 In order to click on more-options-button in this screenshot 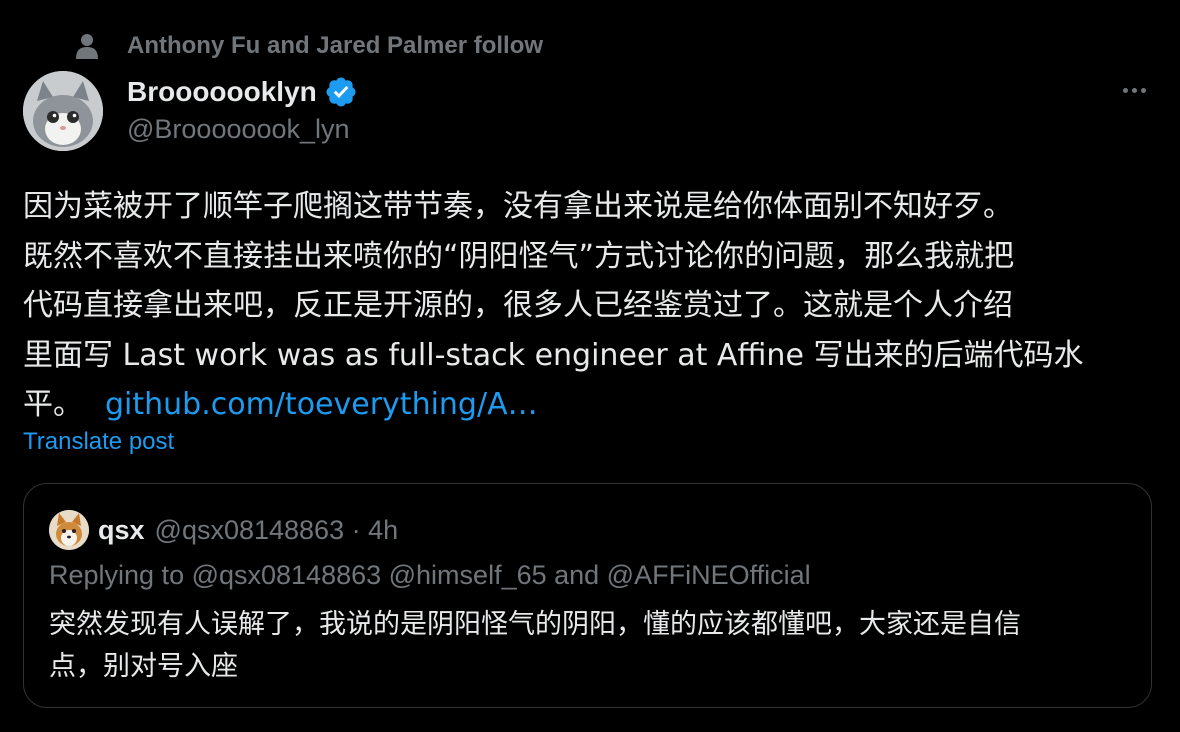, I will do `click(1134, 90)`.